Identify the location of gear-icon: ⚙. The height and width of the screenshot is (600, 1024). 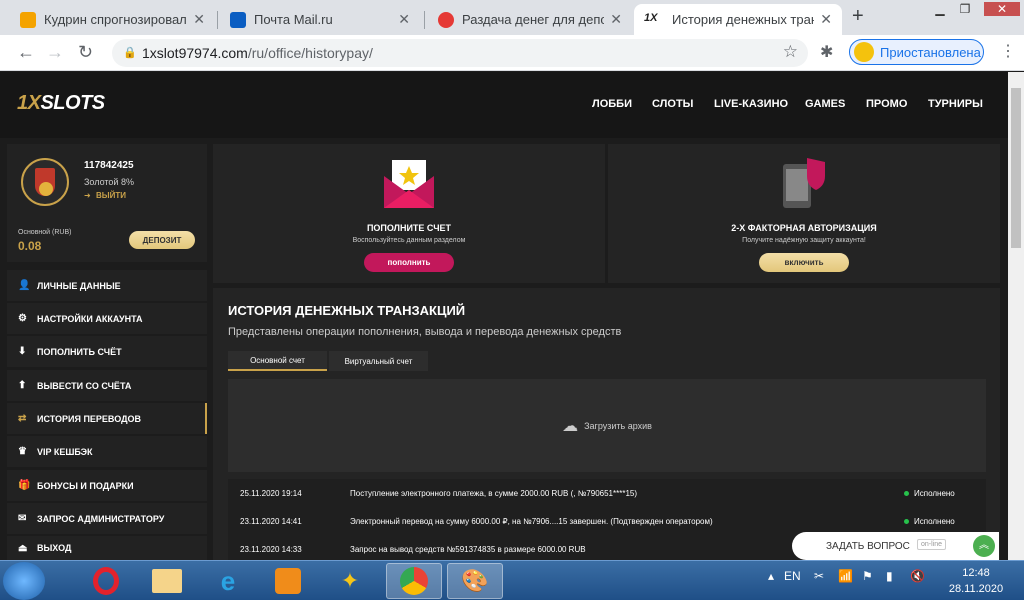
(22, 318).